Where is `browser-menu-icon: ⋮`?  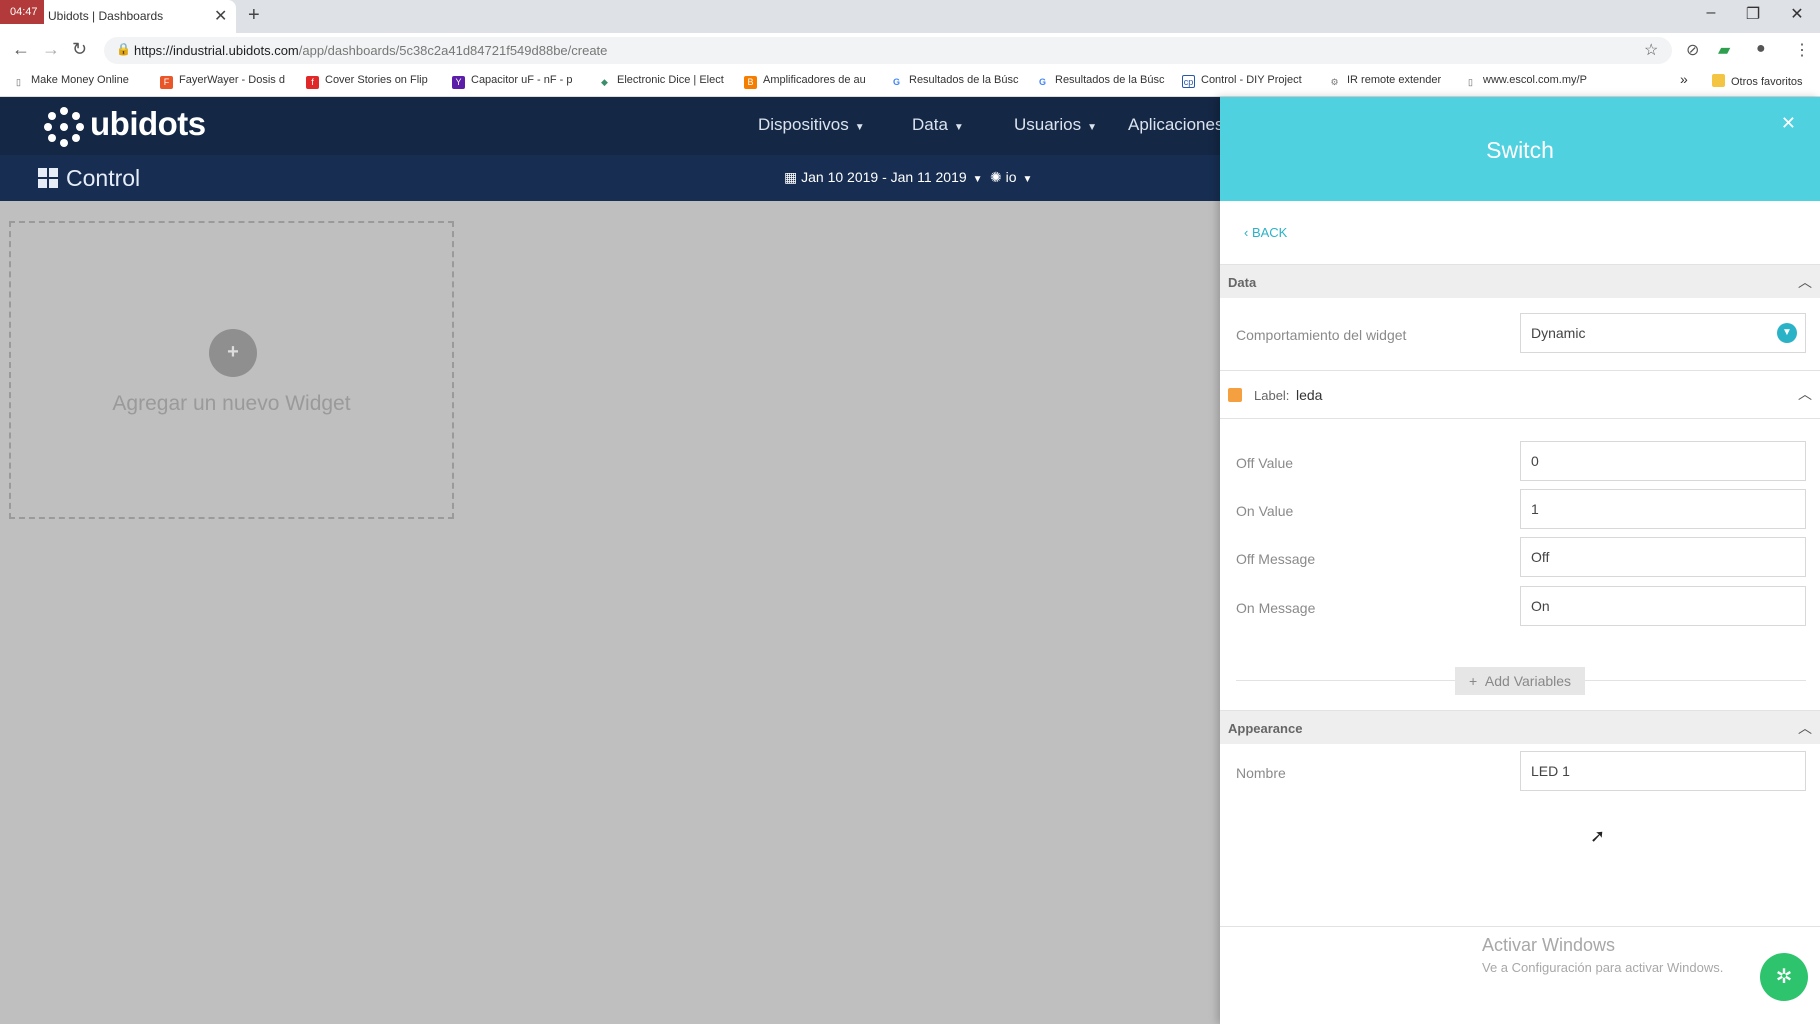
browser-menu-icon: ⋮ is located at coordinates (1802, 50).